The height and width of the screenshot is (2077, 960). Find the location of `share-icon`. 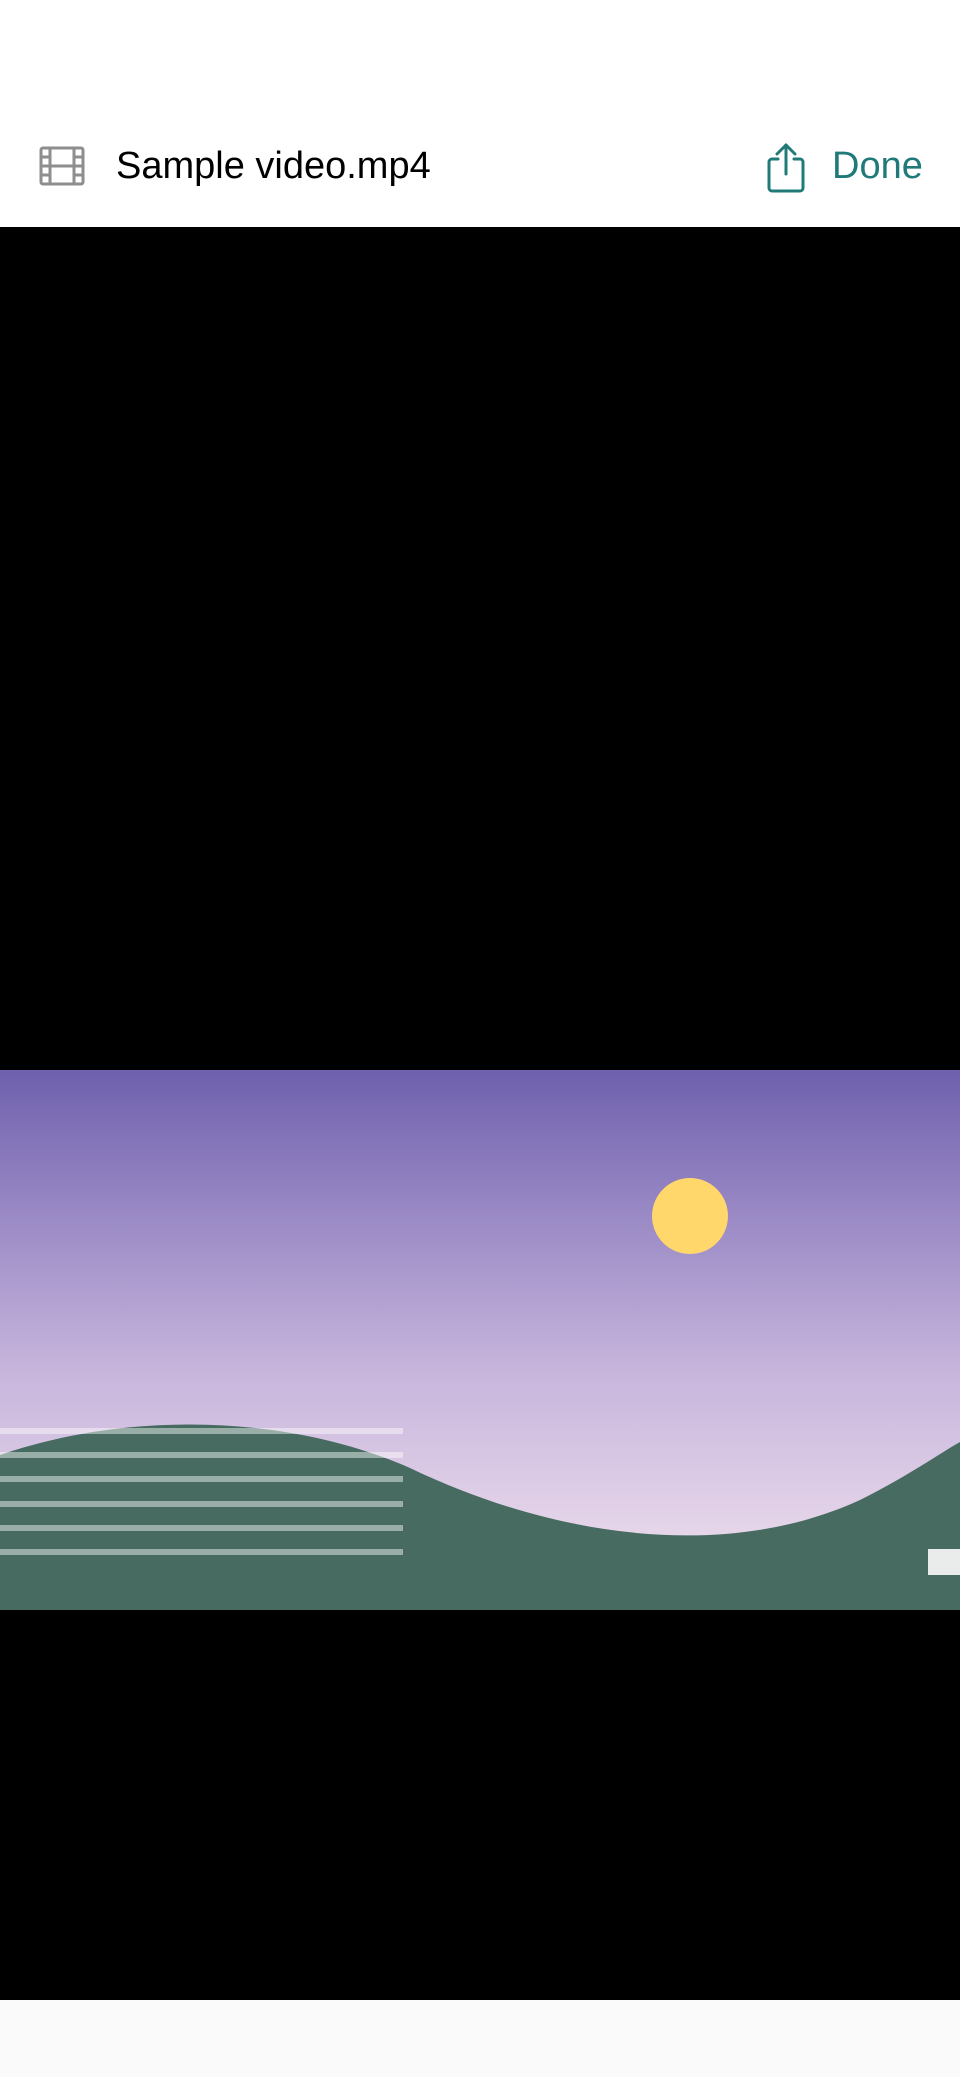

share-icon is located at coordinates (786, 168).